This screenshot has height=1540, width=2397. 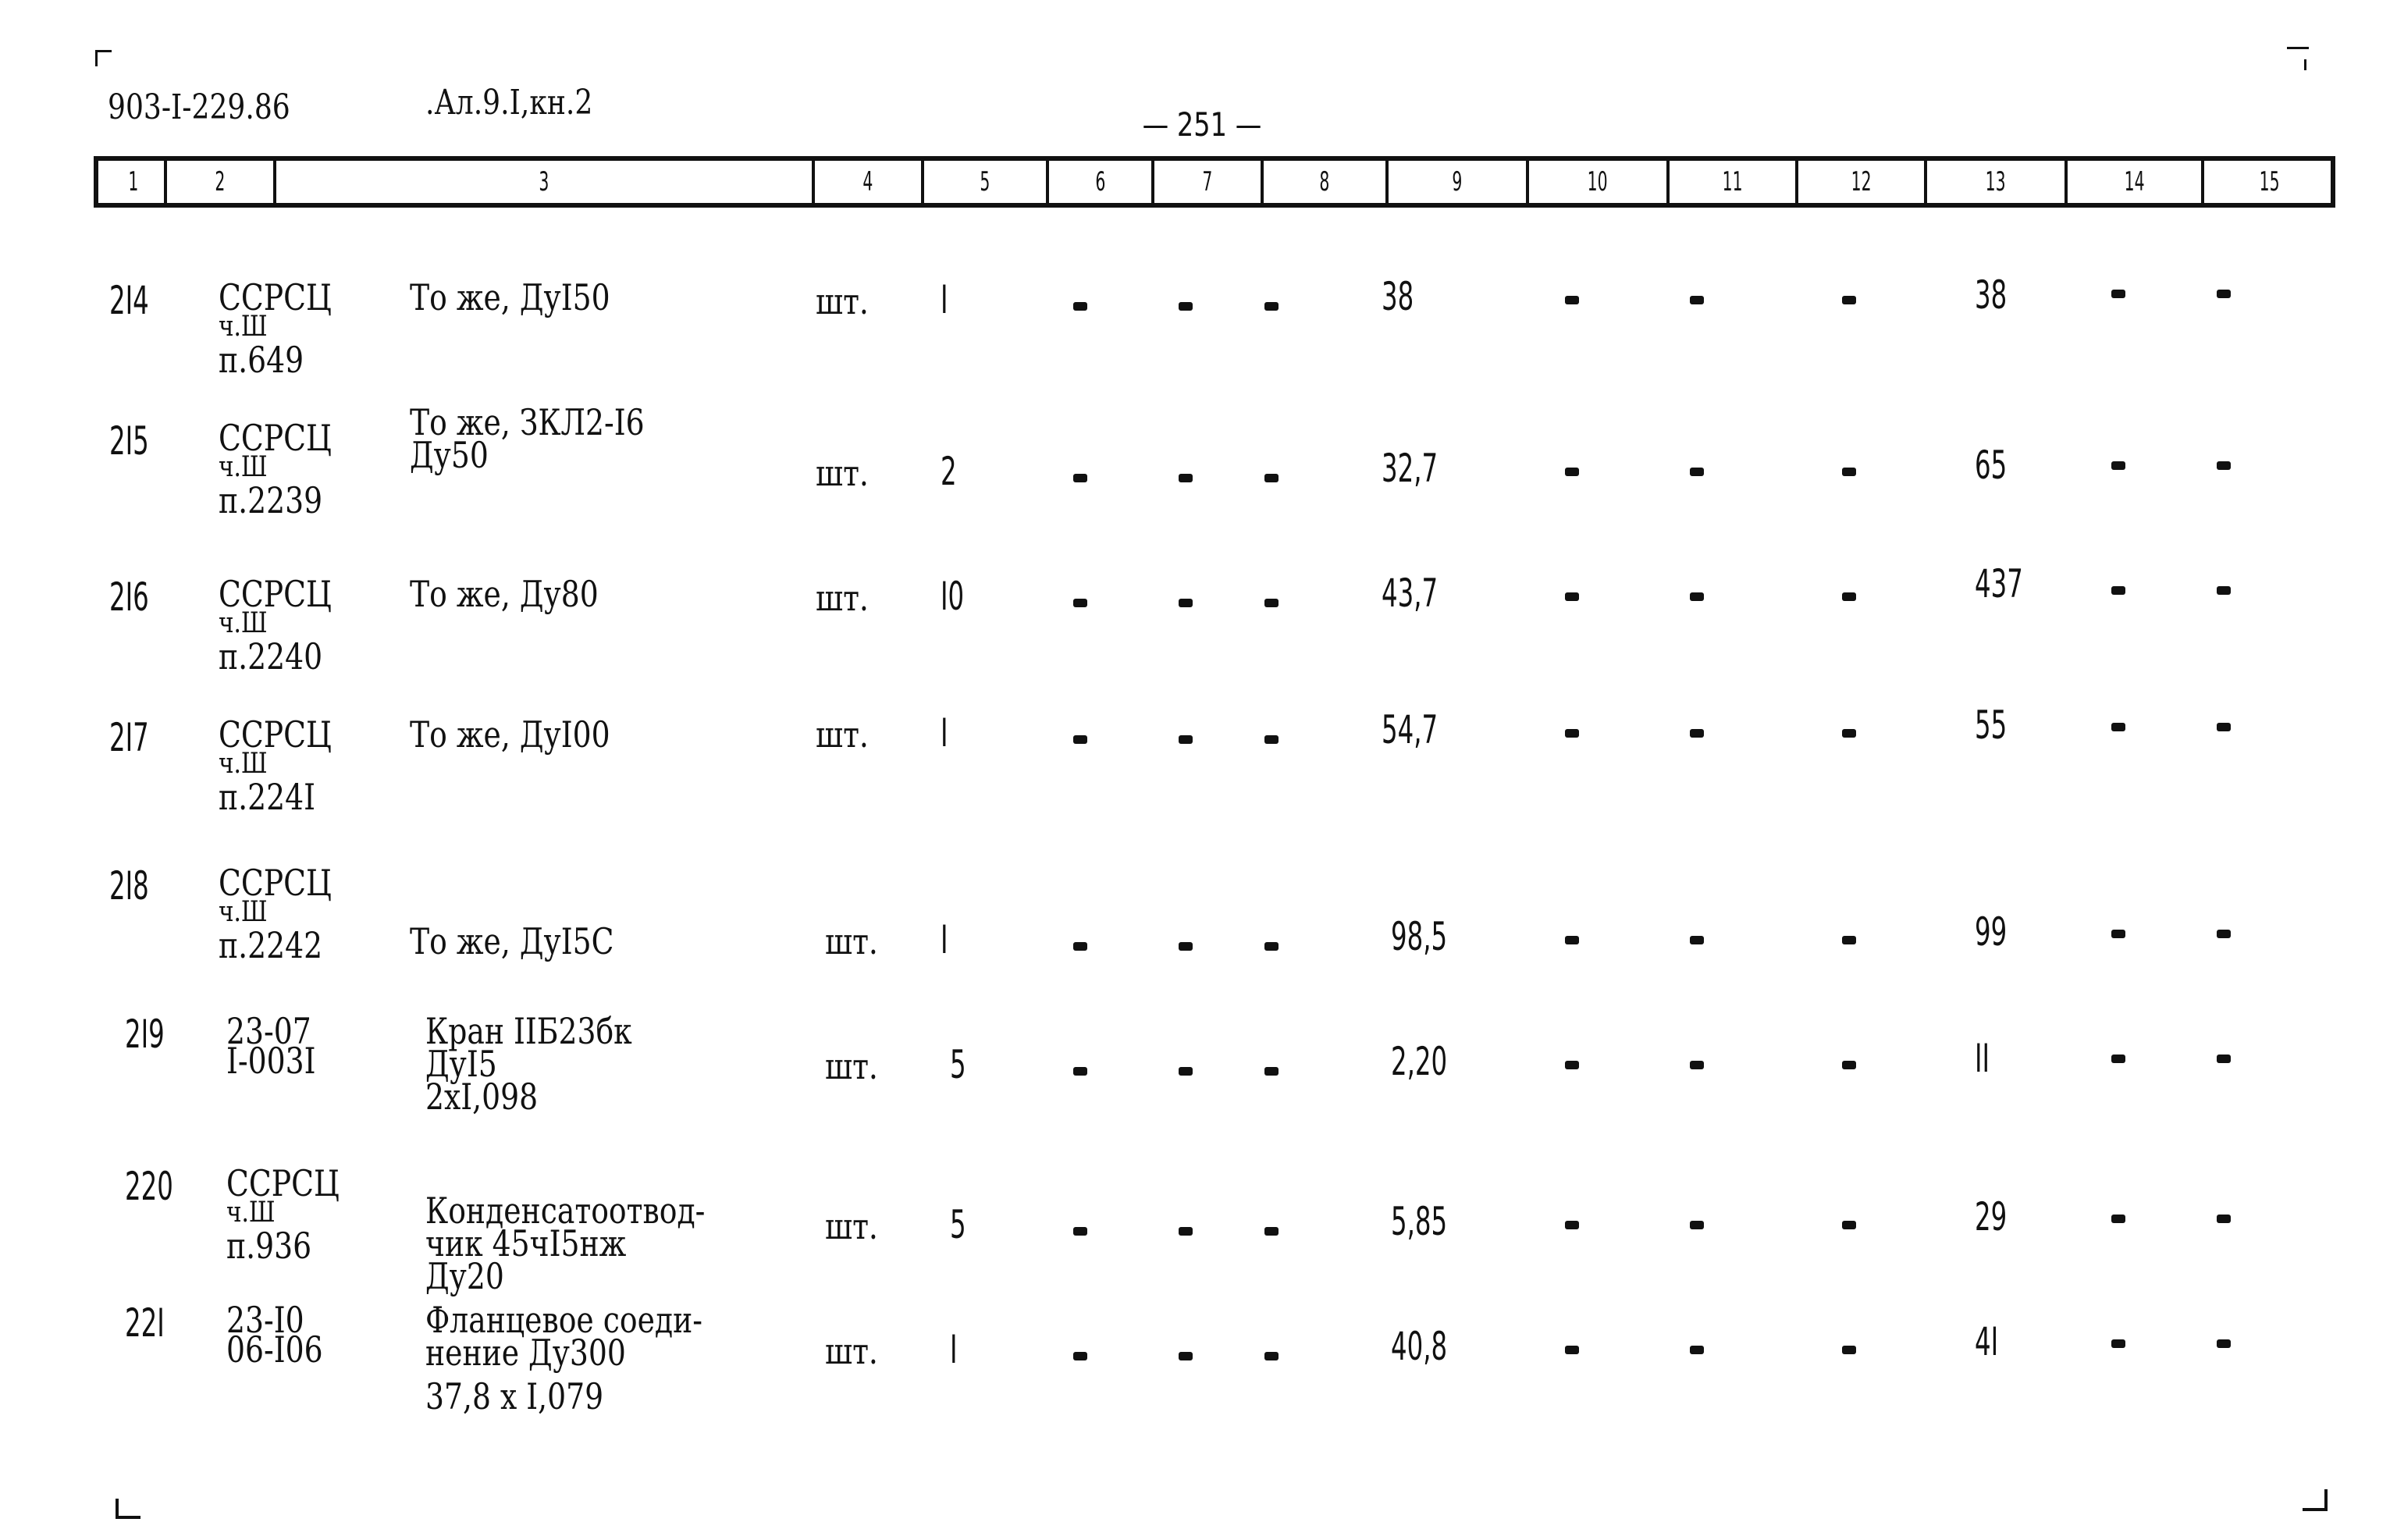 What do you see at coordinates (149, 1186) in the screenshot?
I see `row-number: 220` at bounding box center [149, 1186].